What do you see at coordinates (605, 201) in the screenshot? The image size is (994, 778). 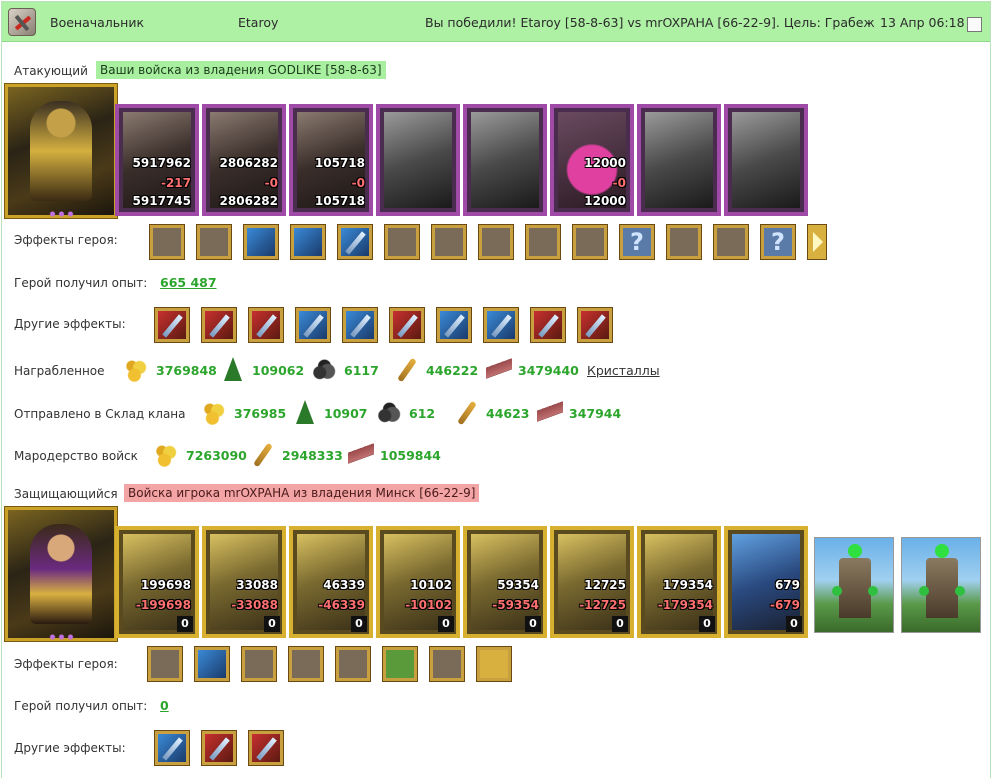 I see `unit-count-end: 12000` at bounding box center [605, 201].